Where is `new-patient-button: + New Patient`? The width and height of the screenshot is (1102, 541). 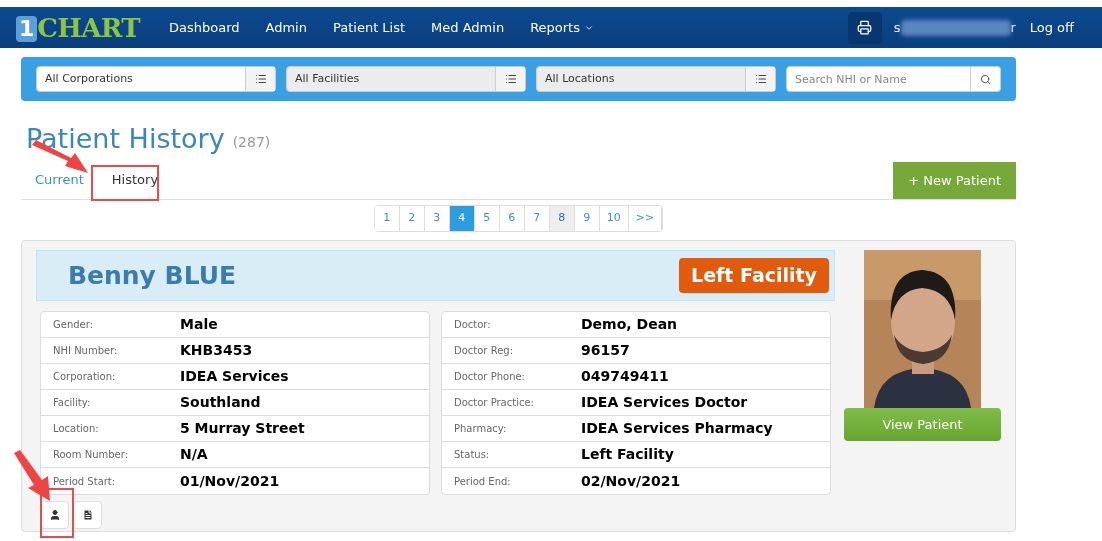
new-patient-button: + New Patient is located at coordinates (954, 180).